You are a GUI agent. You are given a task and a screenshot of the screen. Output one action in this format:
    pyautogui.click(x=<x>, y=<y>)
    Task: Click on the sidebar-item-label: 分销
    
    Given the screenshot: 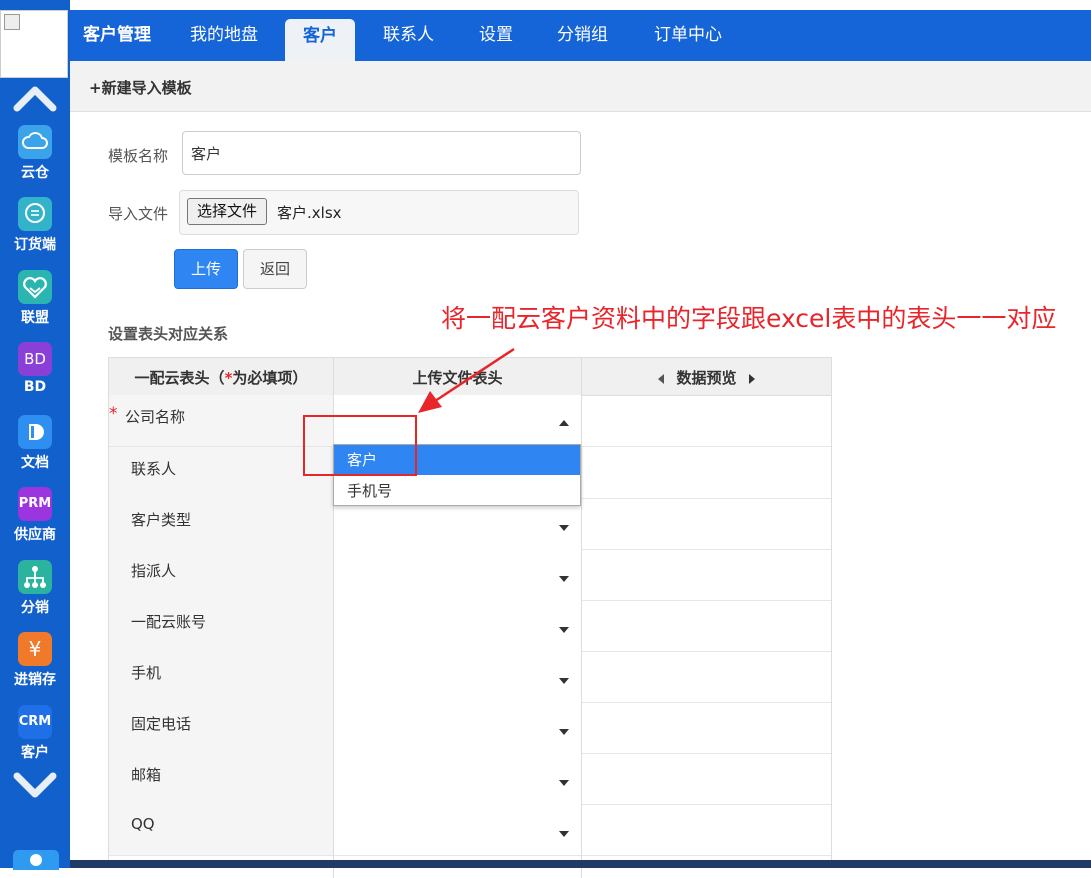 What is the action you would take?
    pyautogui.click(x=35, y=608)
    